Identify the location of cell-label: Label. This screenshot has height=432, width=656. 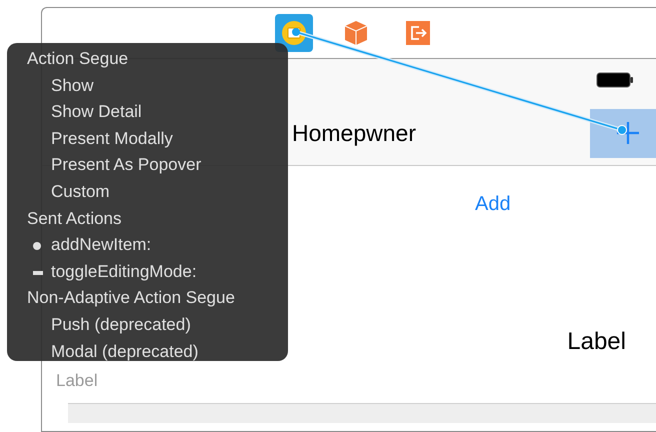
(596, 342).